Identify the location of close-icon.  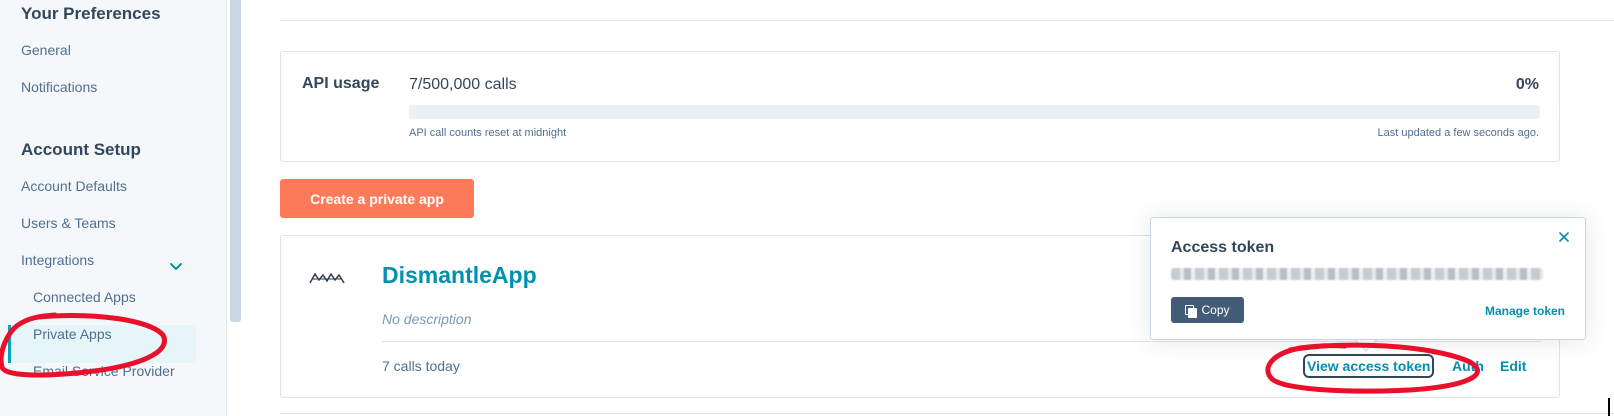
(1564, 237).